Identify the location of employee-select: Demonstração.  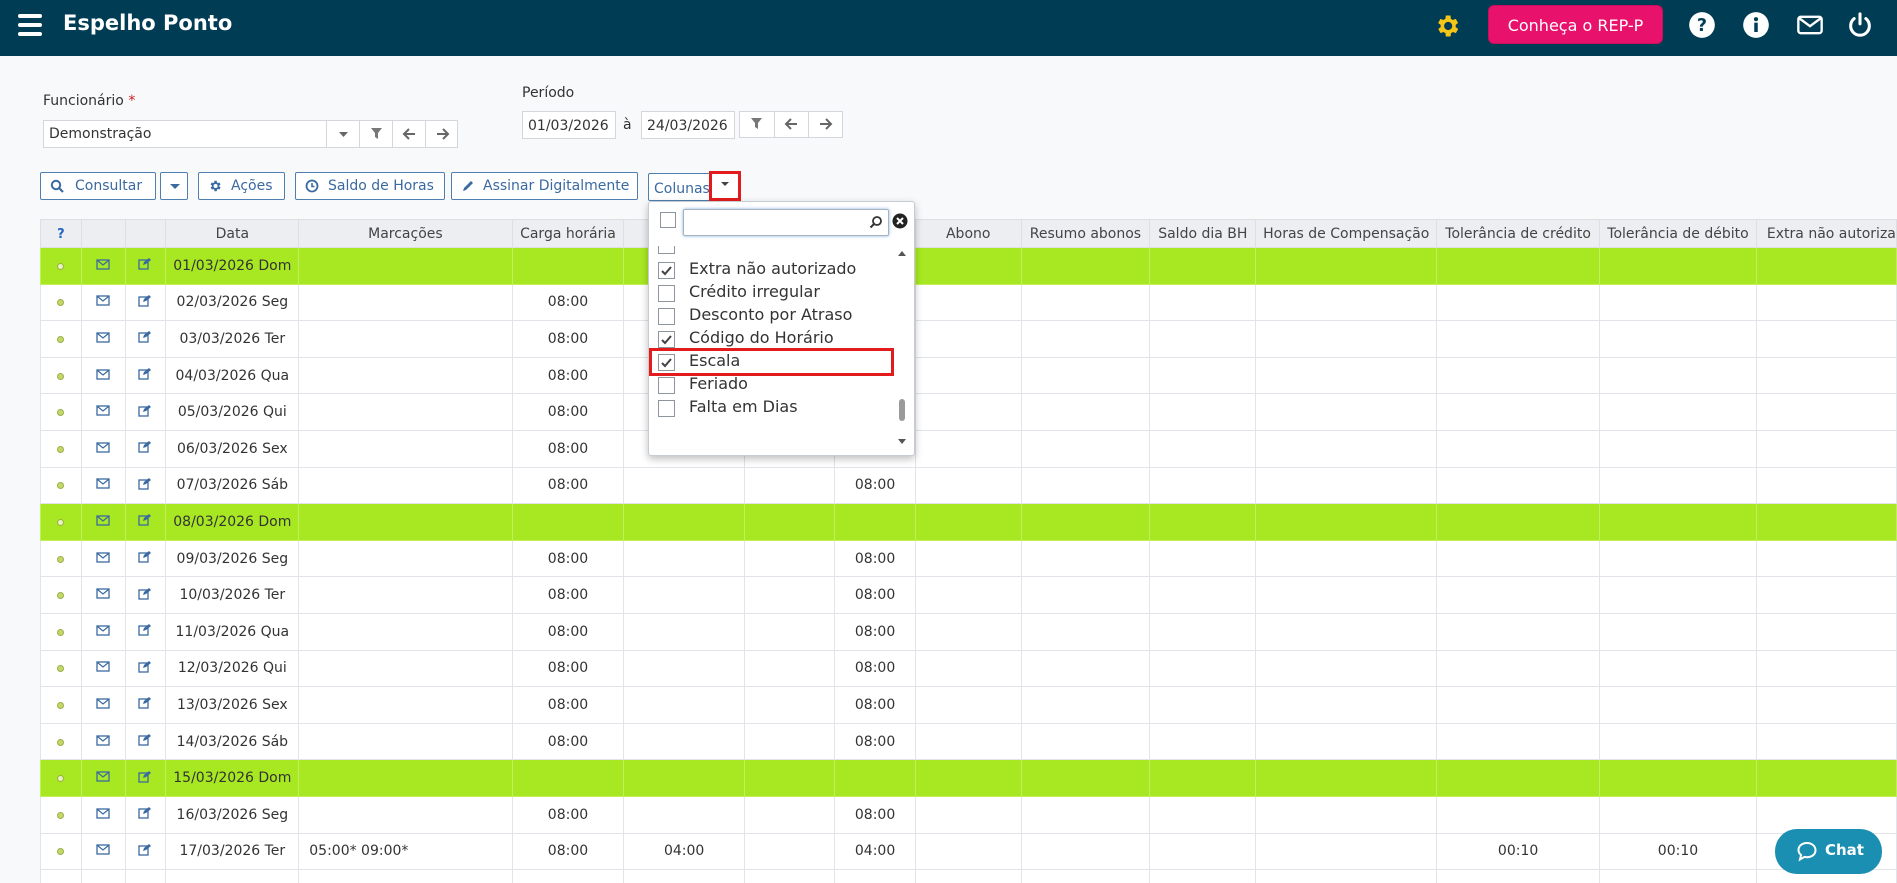
(250, 134).